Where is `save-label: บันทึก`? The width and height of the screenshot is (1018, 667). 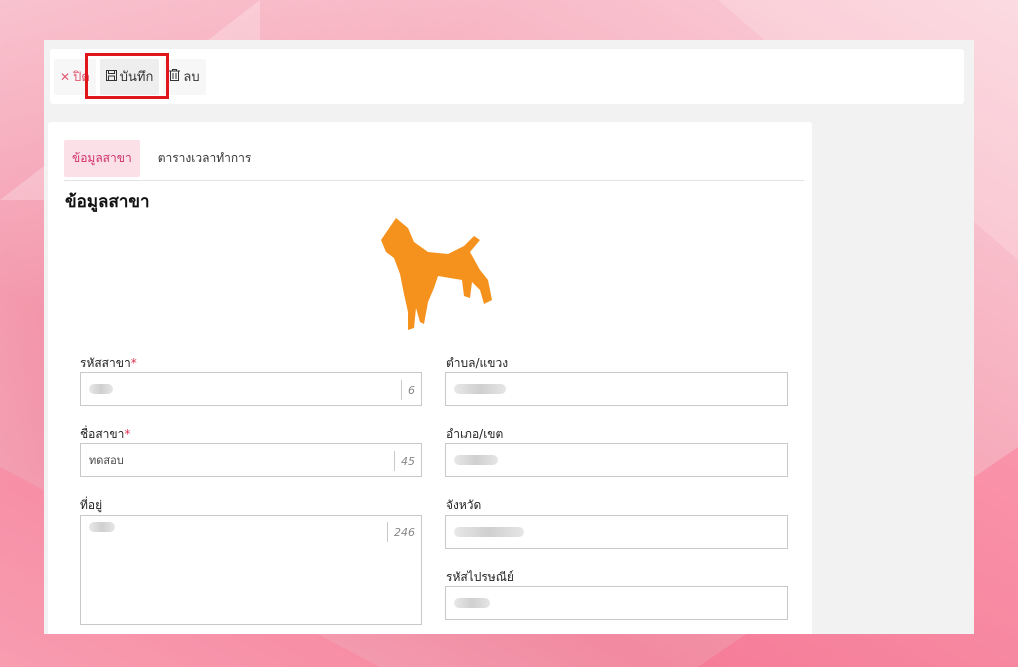
save-label: บันทึก is located at coordinates (136, 77).